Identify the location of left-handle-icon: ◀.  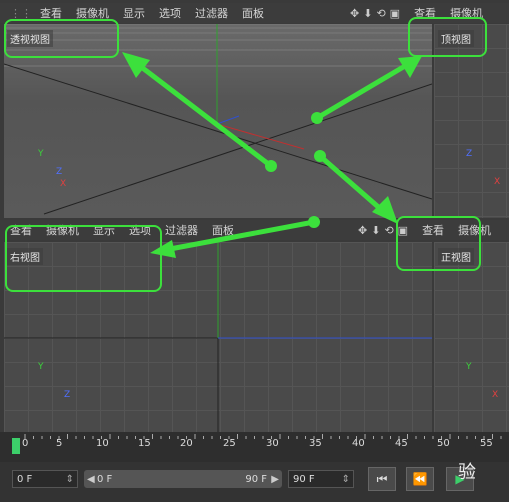
(91, 480).